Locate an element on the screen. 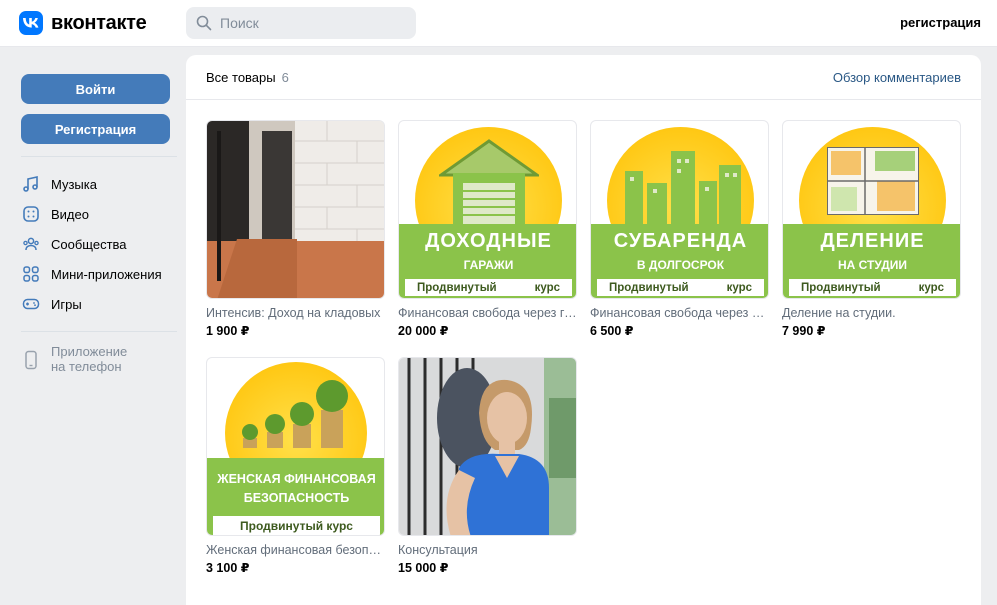  header-register-link: регистрация is located at coordinates (940, 22).